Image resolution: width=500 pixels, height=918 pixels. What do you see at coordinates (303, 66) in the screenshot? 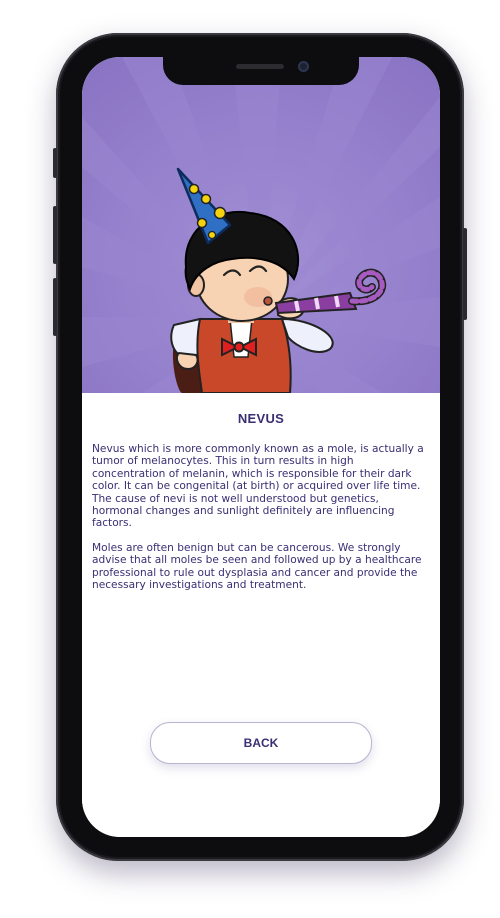
I see `phone-camera` at bounding box center [303, 66].